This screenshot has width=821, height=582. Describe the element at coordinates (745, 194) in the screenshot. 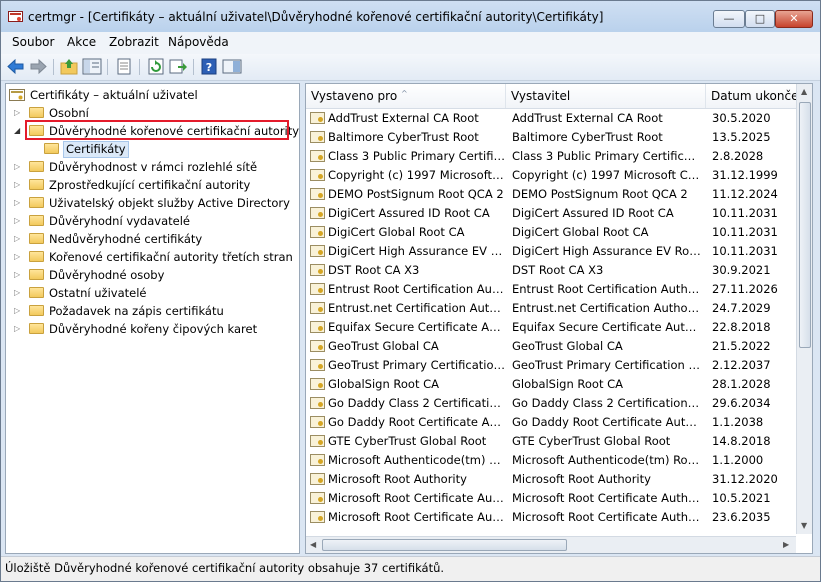

I see `cell-expiration: 11.12.2024` at that location.